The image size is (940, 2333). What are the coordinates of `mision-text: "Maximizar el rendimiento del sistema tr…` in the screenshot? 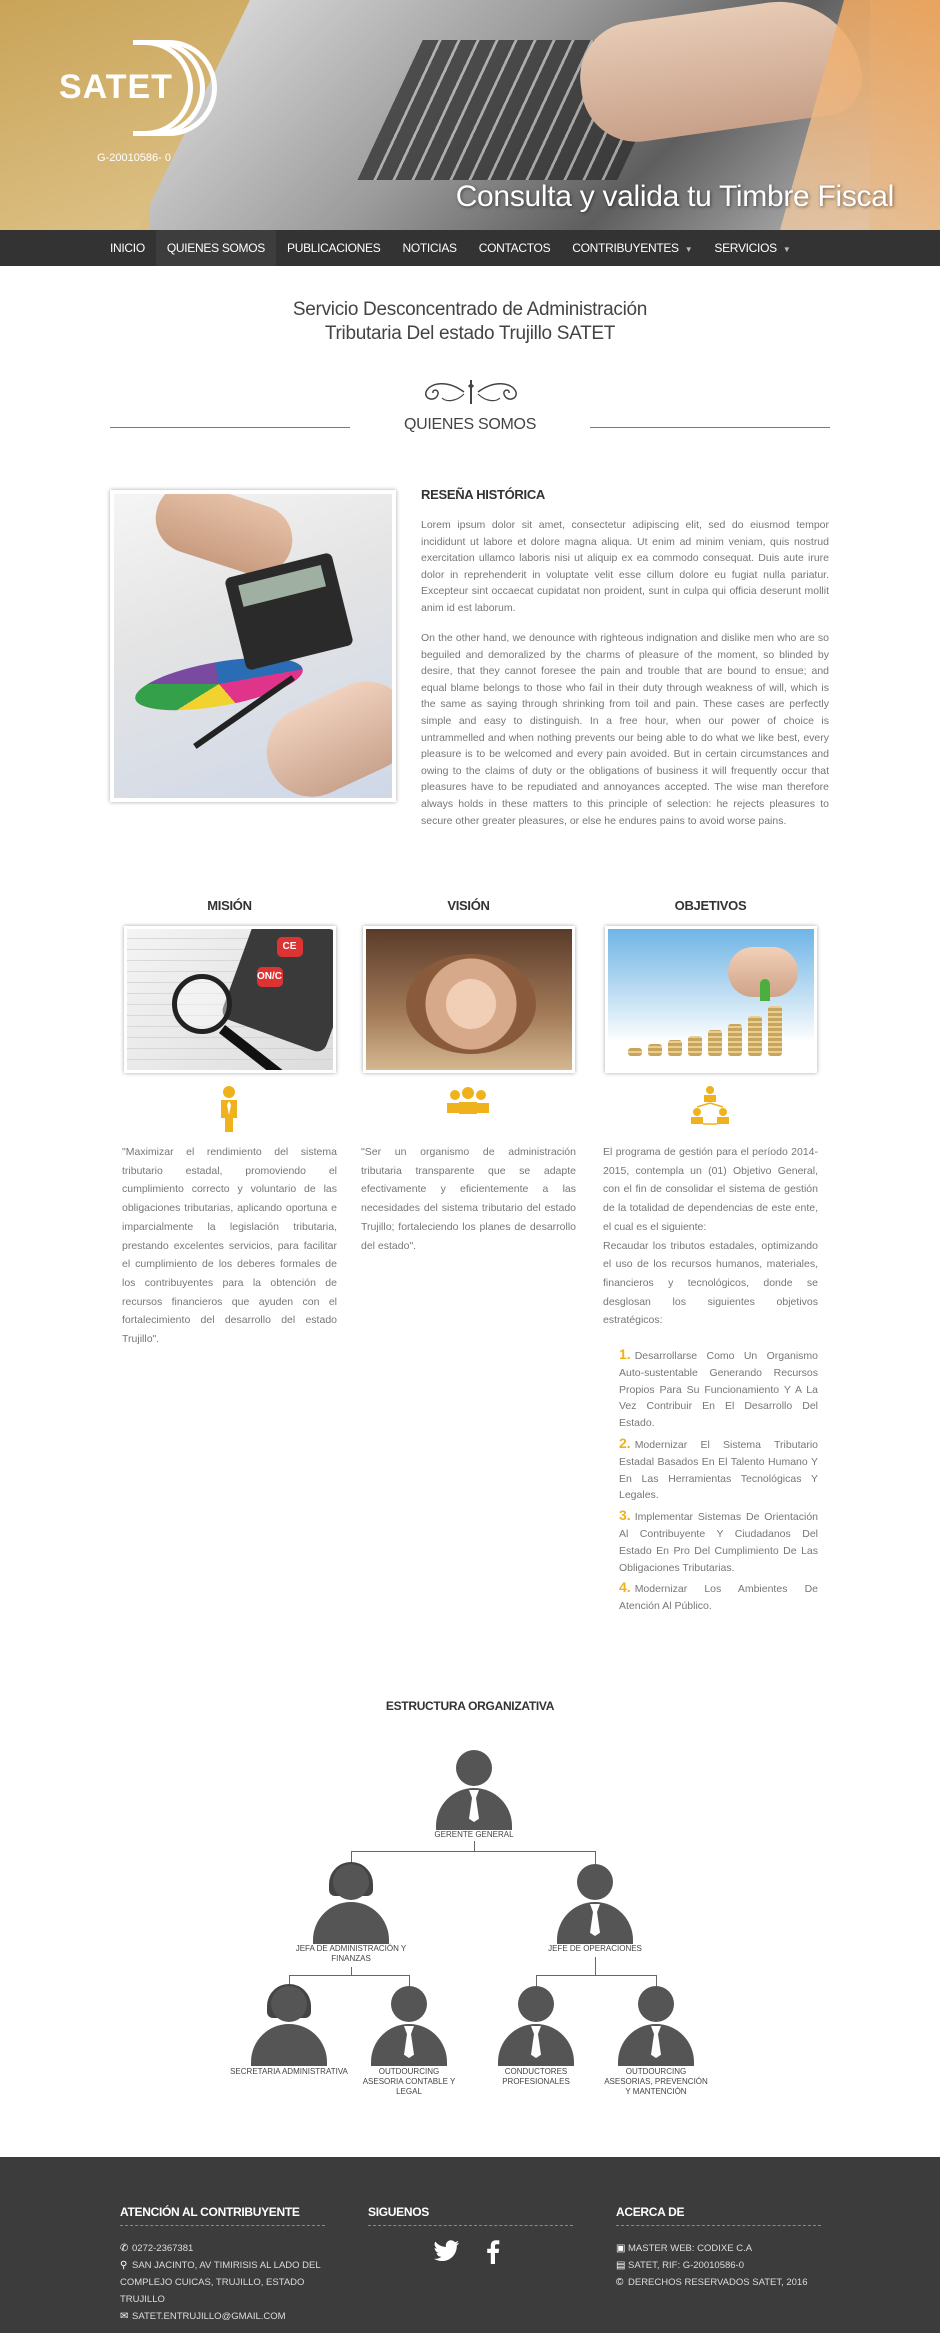 It's located at (229, 1246).